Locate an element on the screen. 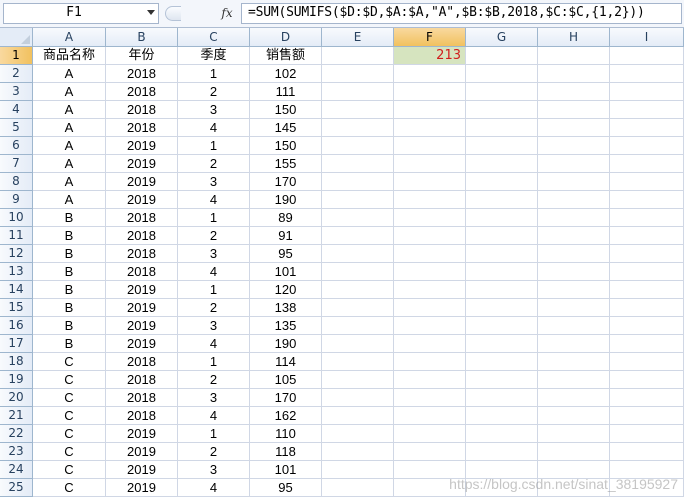  chevron-down-icon is located at coordinates (151, 12).